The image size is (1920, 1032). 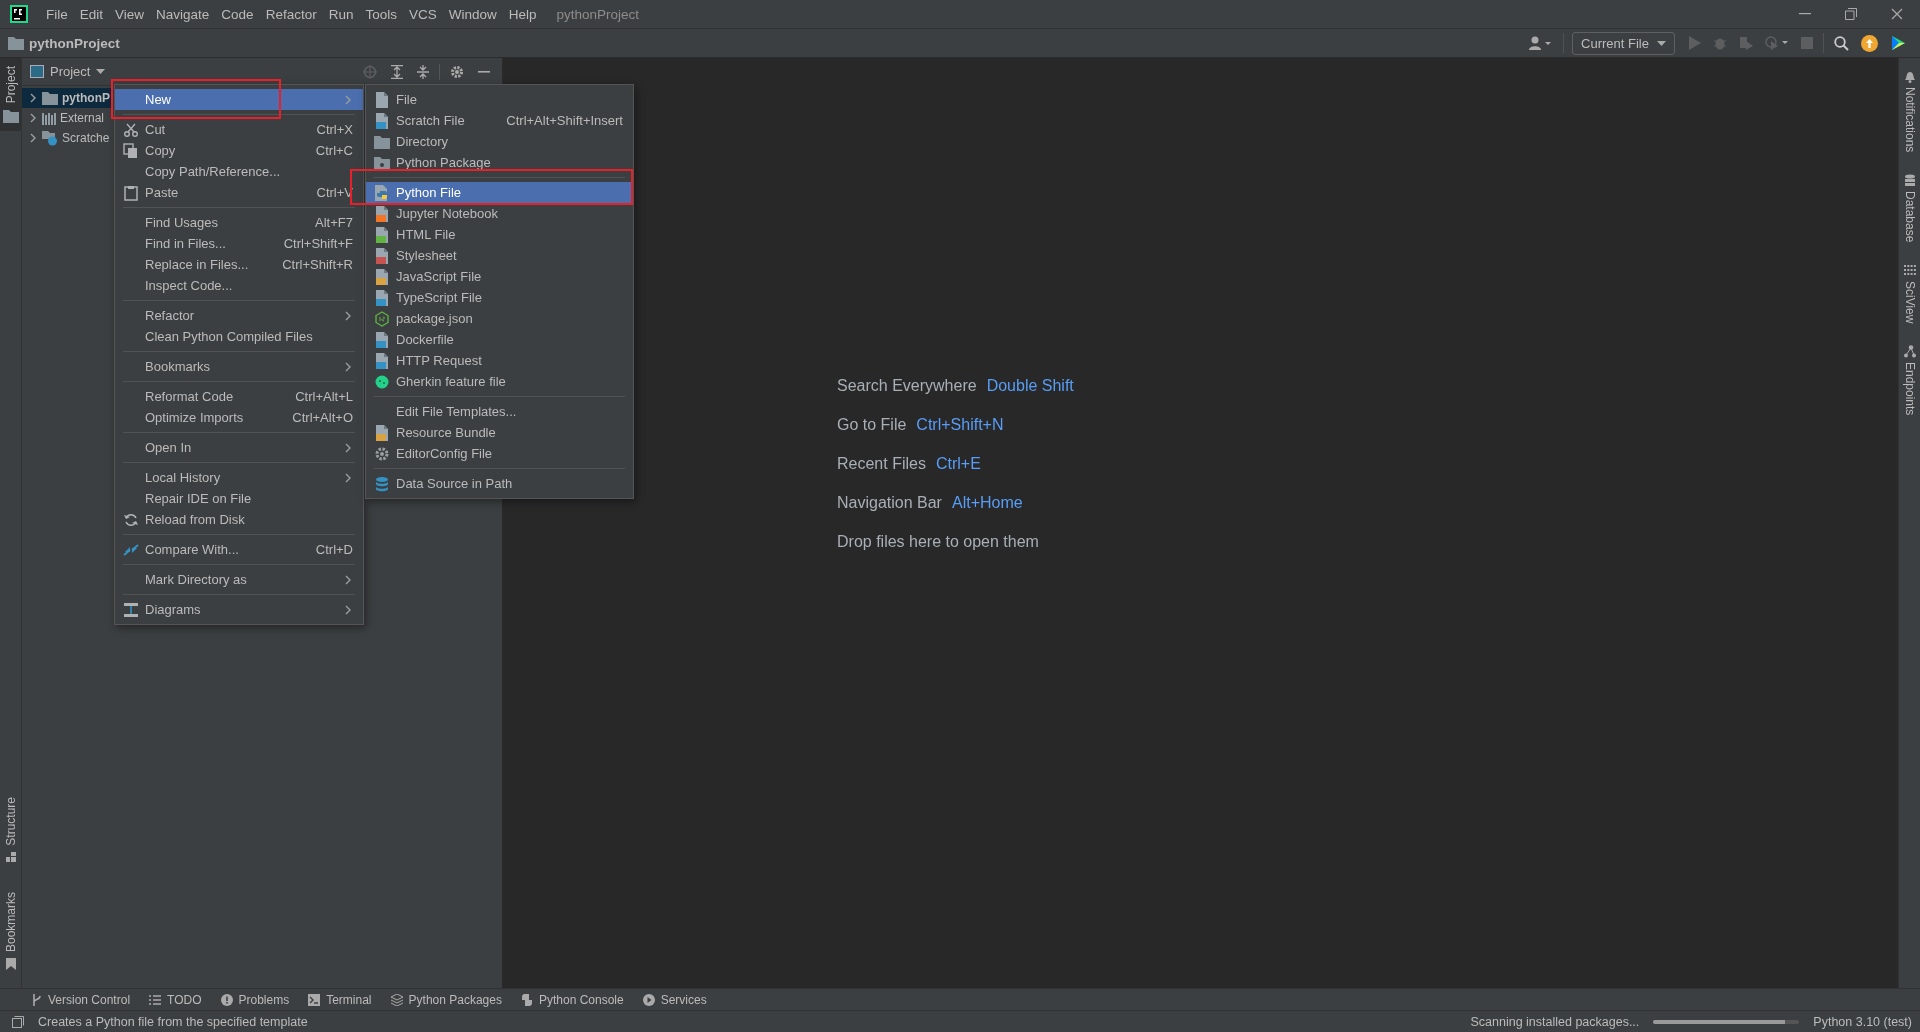 What do you see at coordinates (422, 14) in the screenshot?
I see `menu-bar-item: VCS` at bounding box center [422, 14].